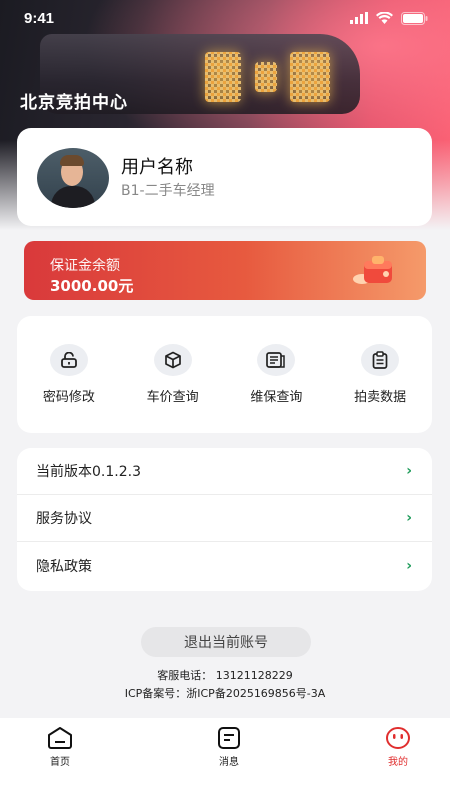  What do you see at coordinates (226, 642) in the screenshot?
I see `logout-button: 退出当前账号` at bounding box center [226, 642].